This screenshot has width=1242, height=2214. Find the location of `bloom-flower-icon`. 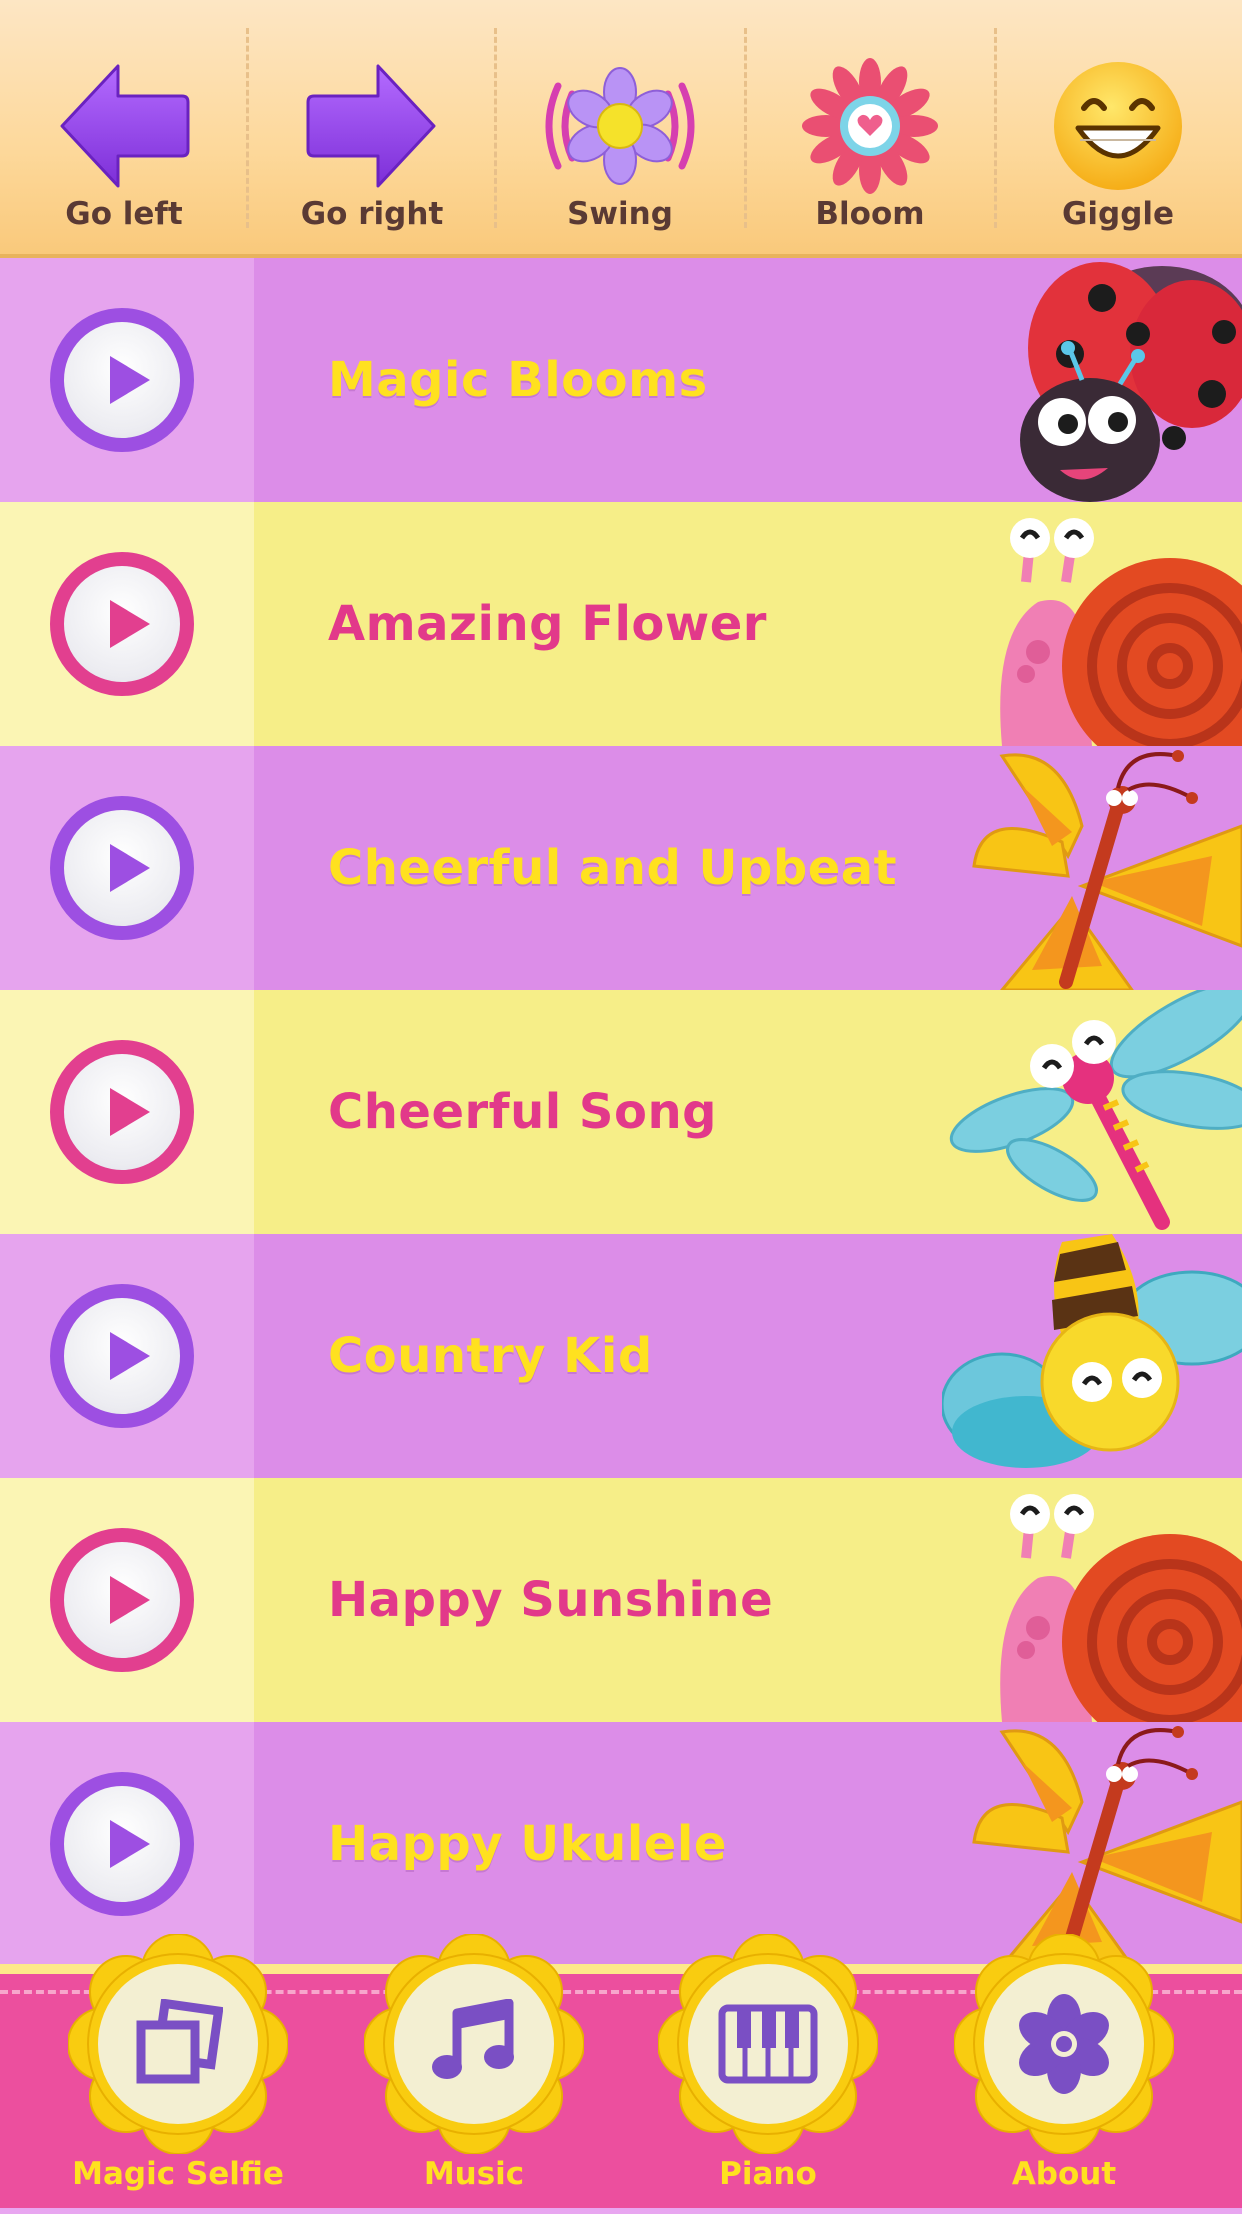

bloom-flower-icon is located at coordinates (870, 126).